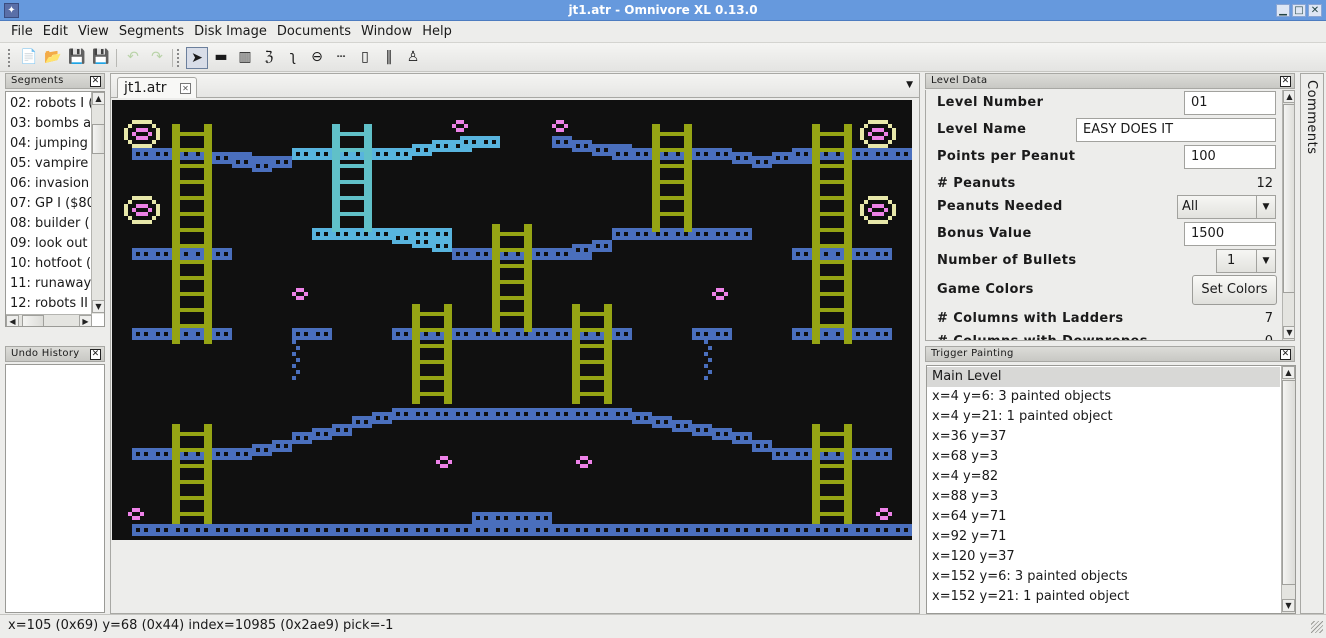  Describe the element at coordinates (413, 58) in the screenshot. I see `start-position-tool-button: ♙` at that location.